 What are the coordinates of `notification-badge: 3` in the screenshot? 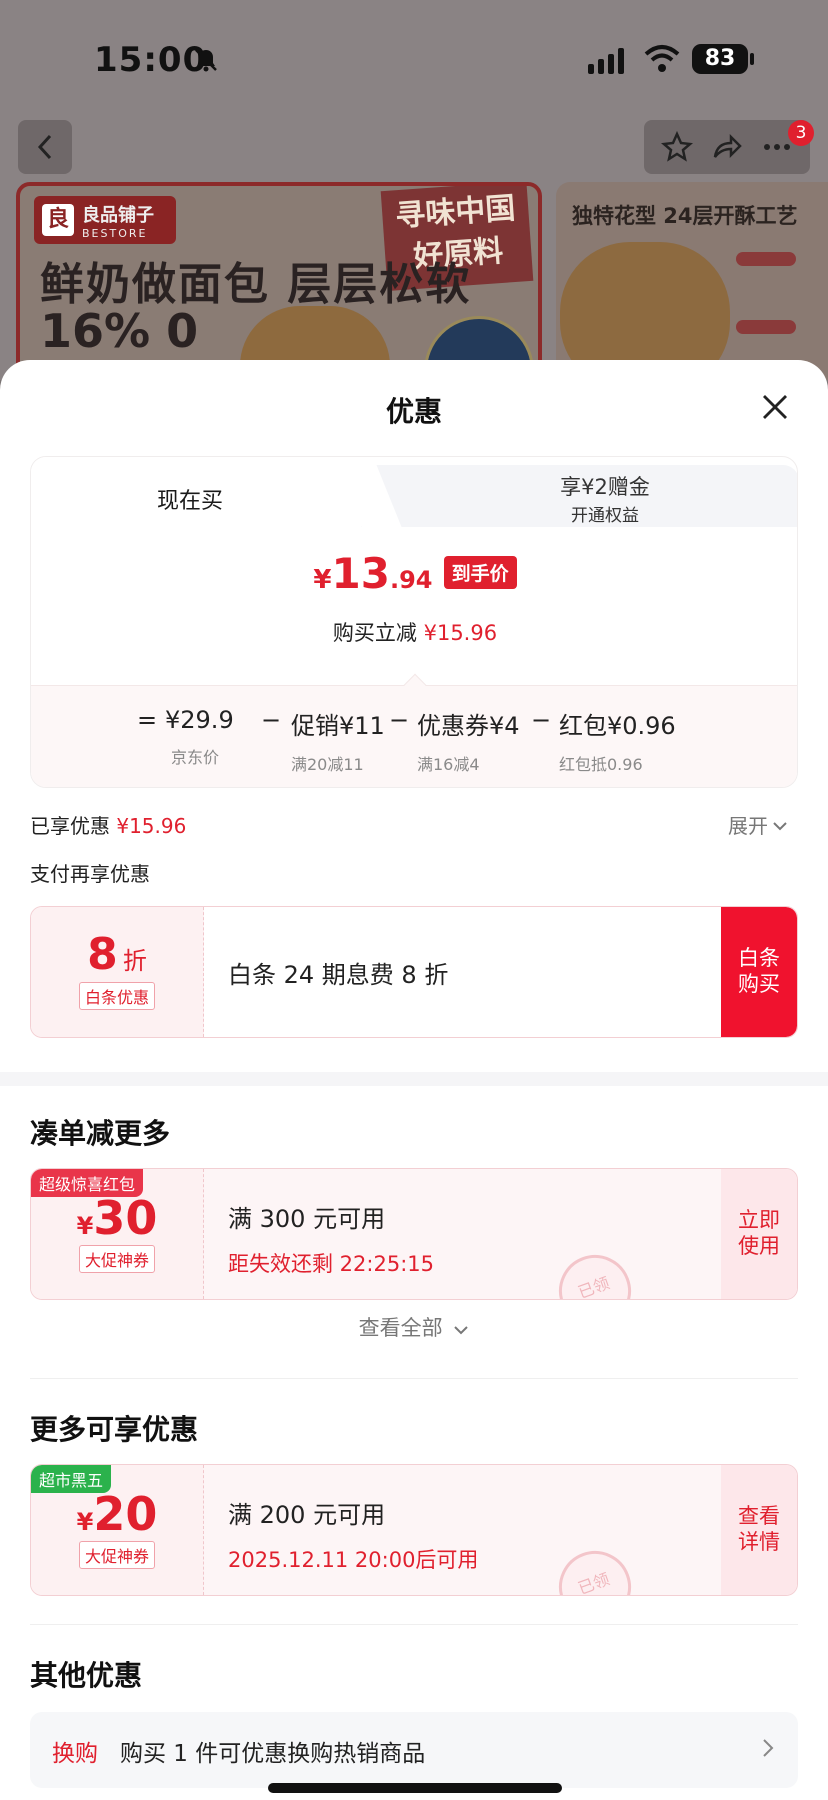 It's located at (801, 133).